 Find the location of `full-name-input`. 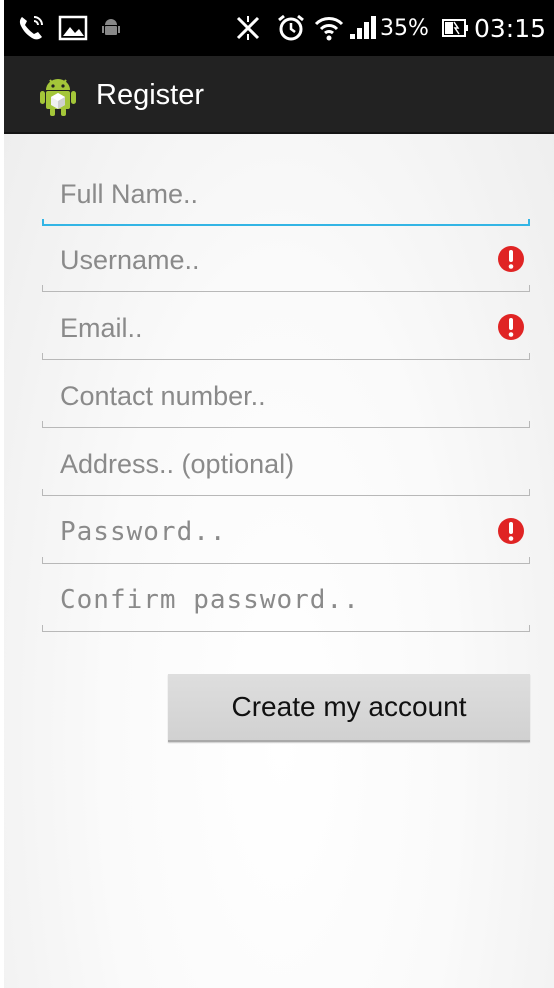

full-name-input is located at coordinates (257, 194).